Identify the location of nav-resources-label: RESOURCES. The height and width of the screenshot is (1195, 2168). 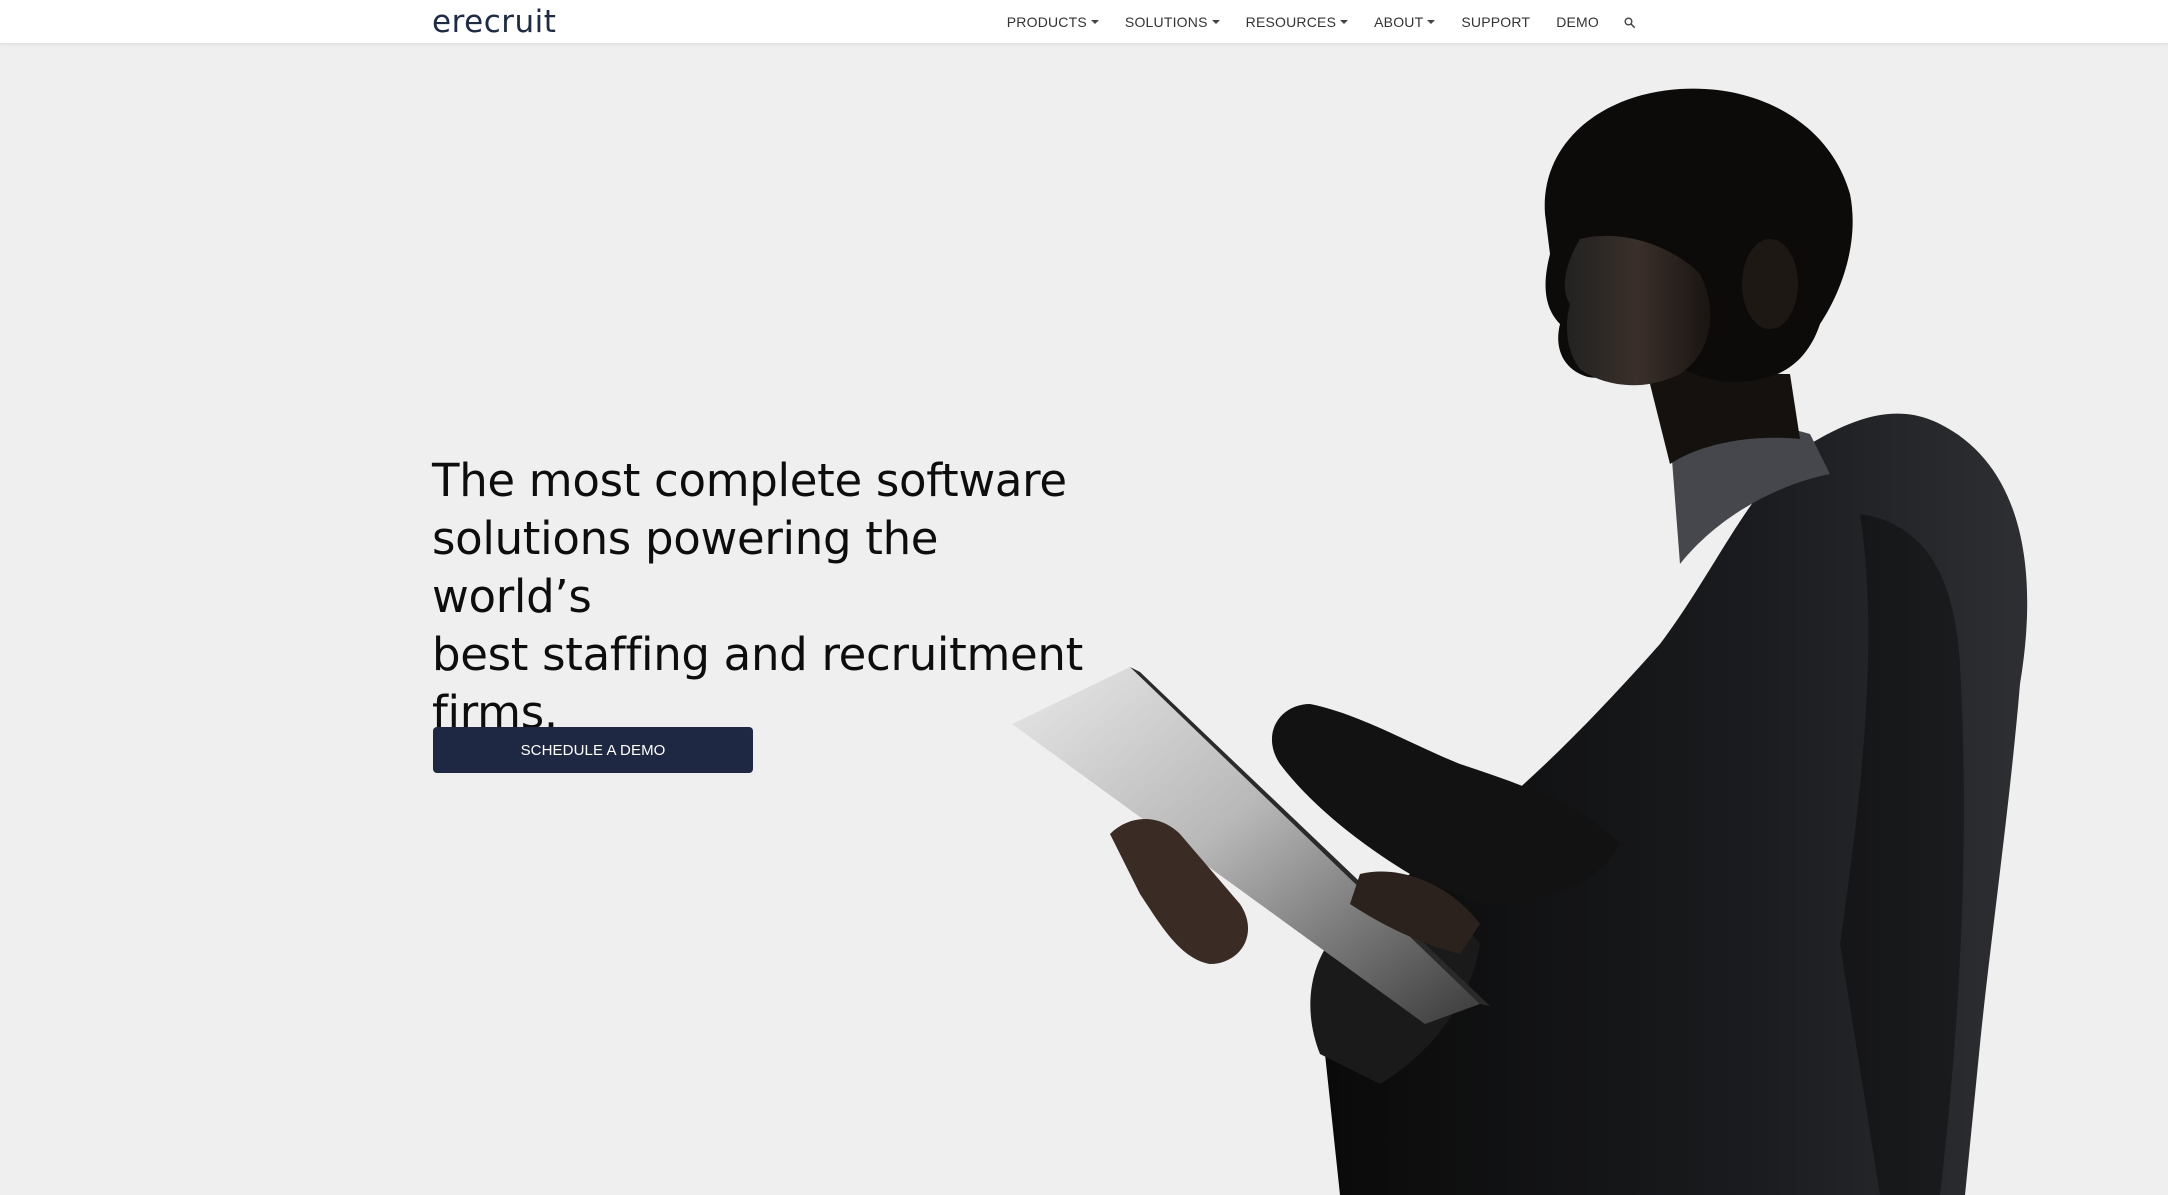
(1291, 22).